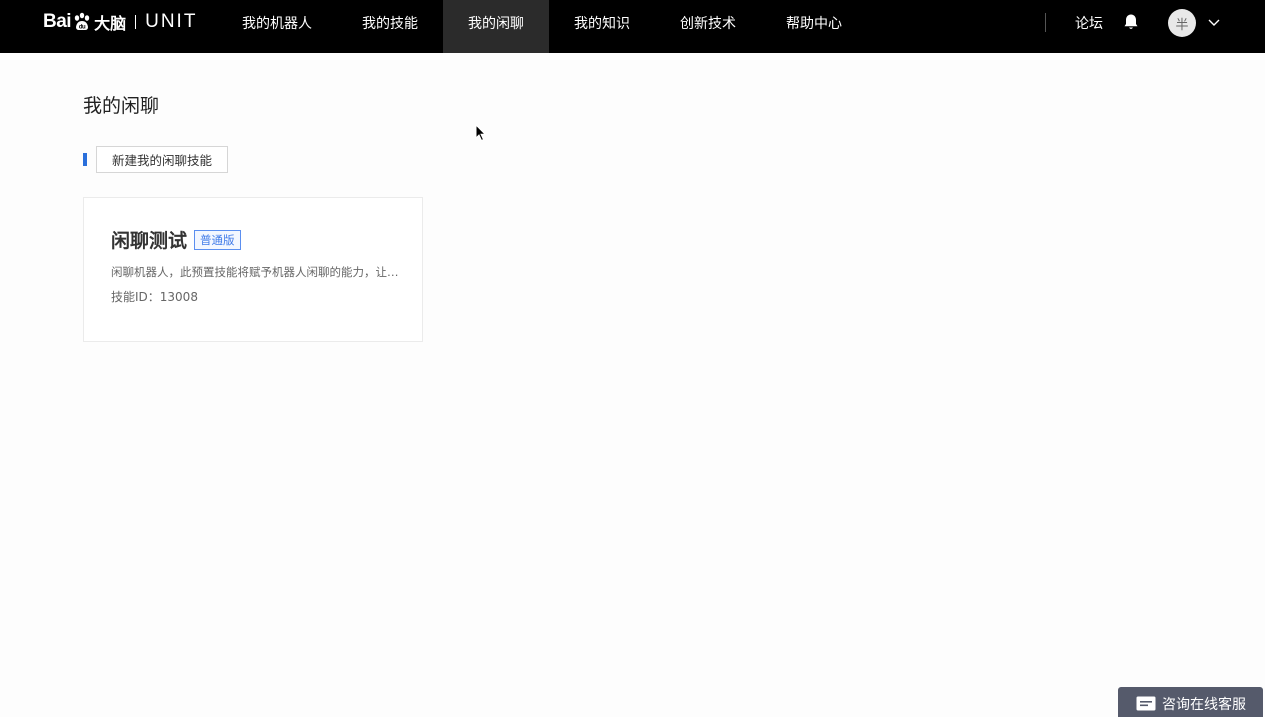 The width and height of the screenshot is (1265, 717). I want to click on skill-card-title: 闲聊测试, so click(149, 241).